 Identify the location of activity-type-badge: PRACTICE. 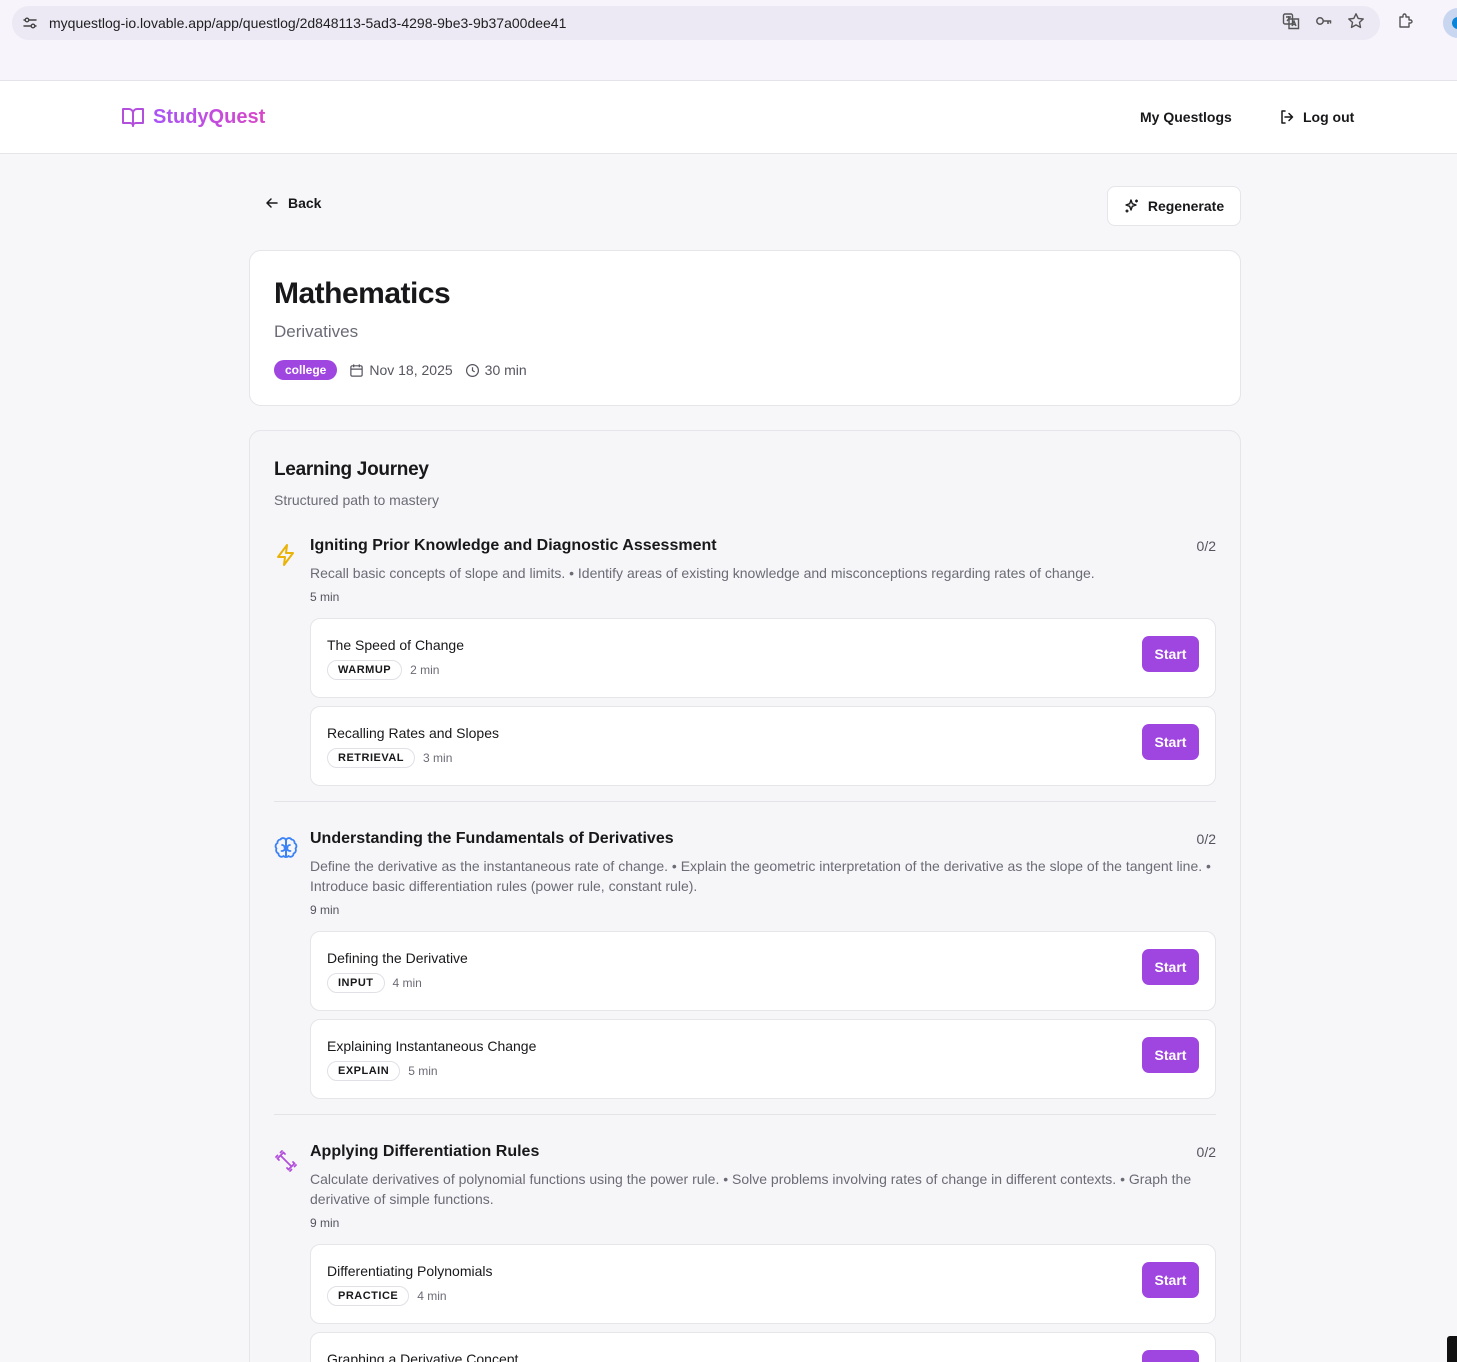
(368, 1296).